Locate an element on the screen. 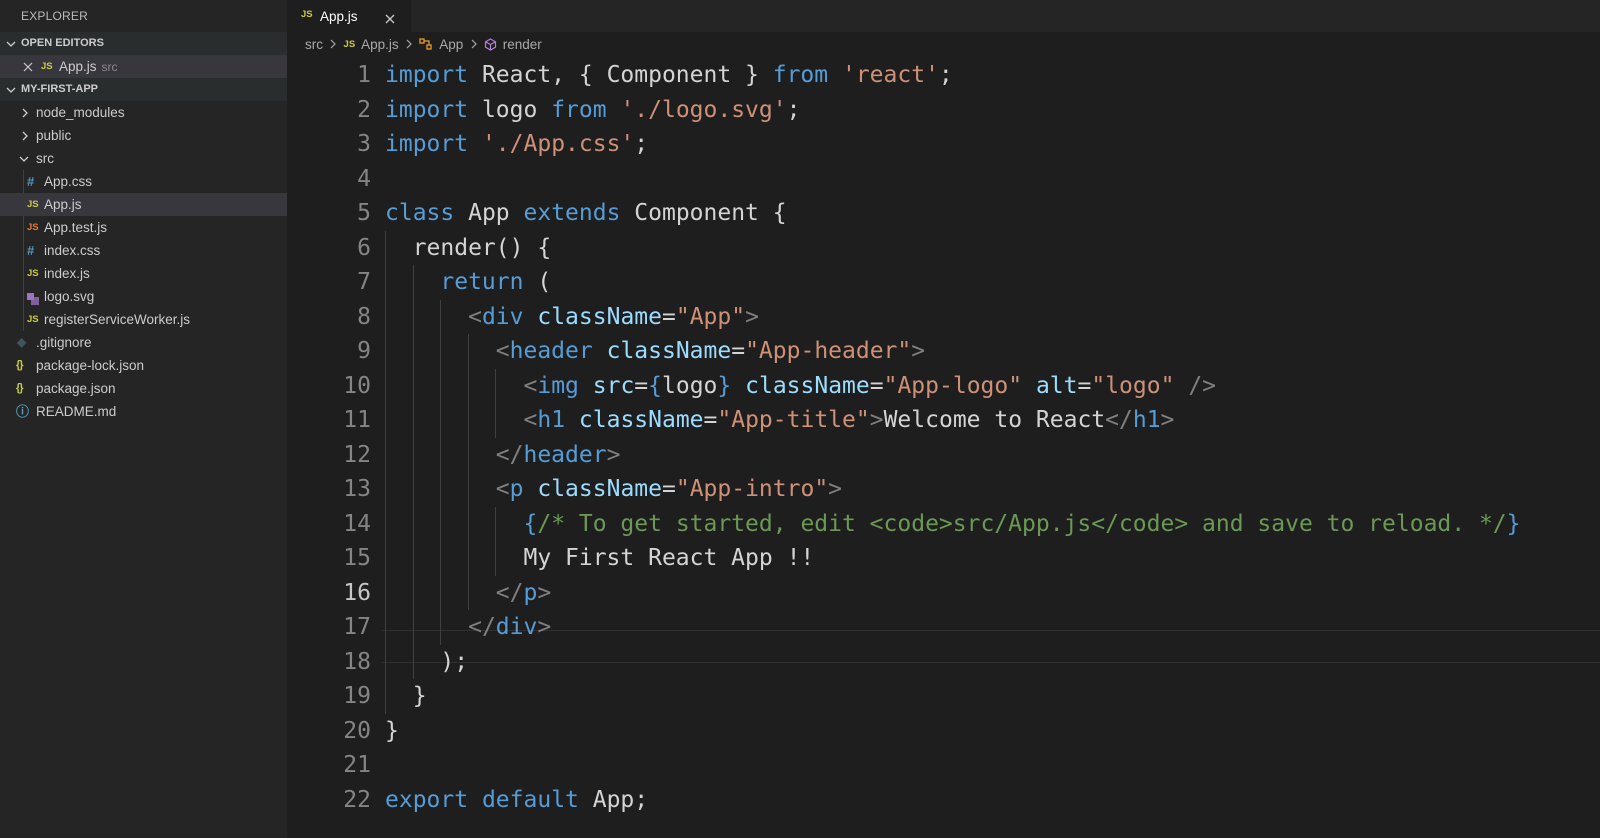 This screenshot has height=838, width=1600. tab-app-js: JS App.js is located at coordinates (349, 16).